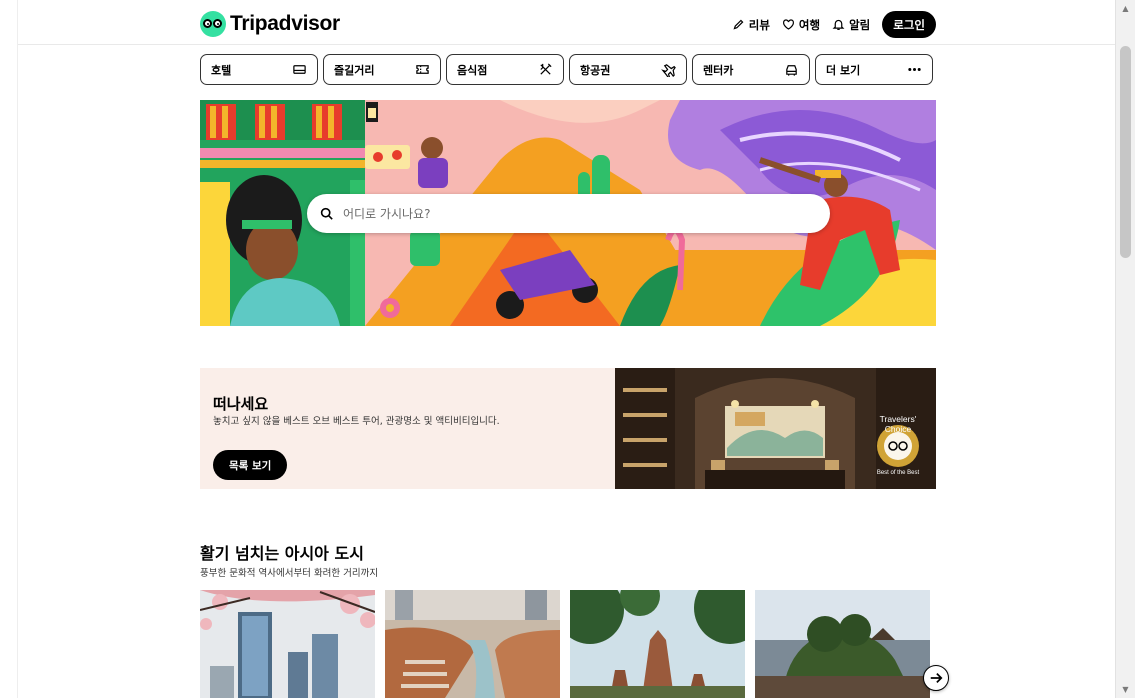 Image resolution: width=1135 pixels, height=698 pixels. What do you see at coordinates (914, 69) in the screenshot?
I see `more-icon` at bounding box center [914, 69].